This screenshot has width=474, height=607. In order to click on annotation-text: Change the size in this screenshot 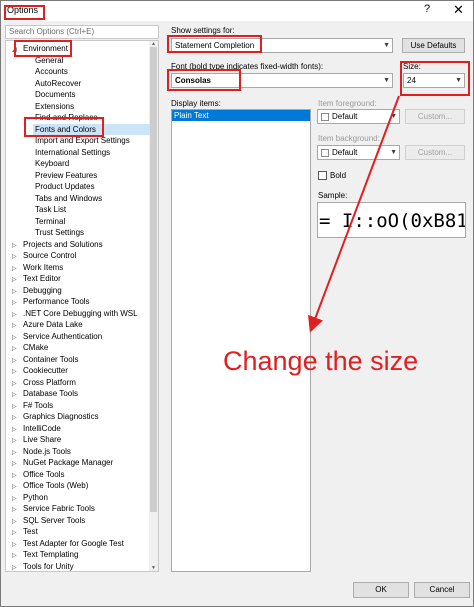, I will do `click(321, 361)`.